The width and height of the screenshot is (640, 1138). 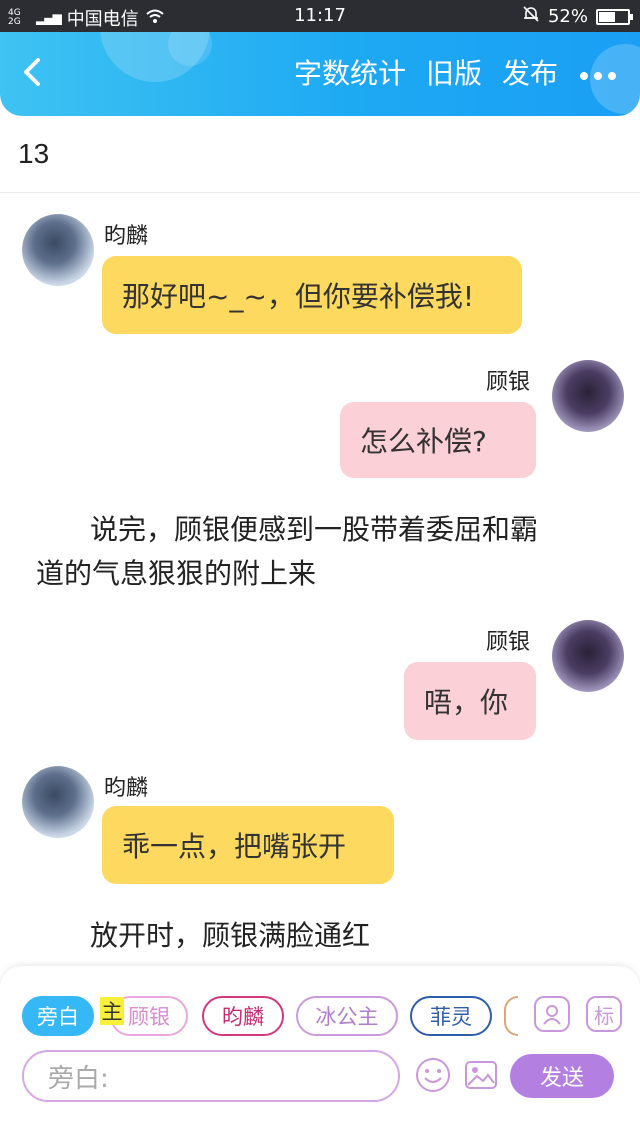 I want to click on narration-text: 说完，顾银便感到一股带着委屈和霸 道的气息狠狠的附上来, so click(x=331, y=552).